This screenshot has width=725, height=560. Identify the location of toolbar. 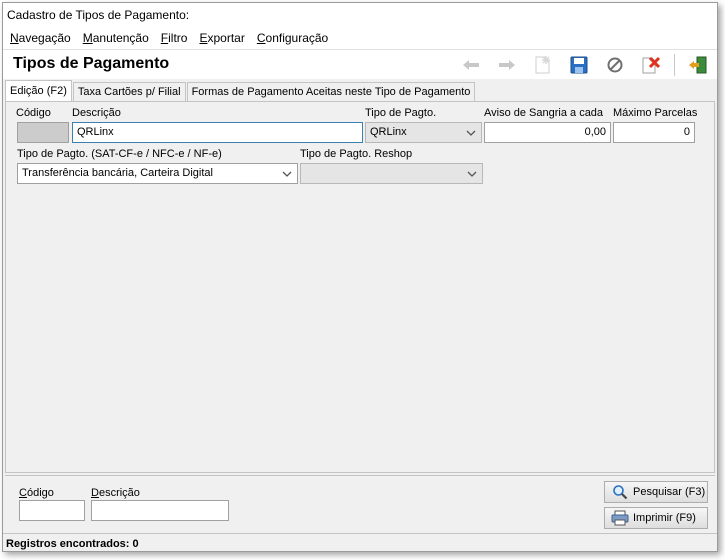
(579, 65).